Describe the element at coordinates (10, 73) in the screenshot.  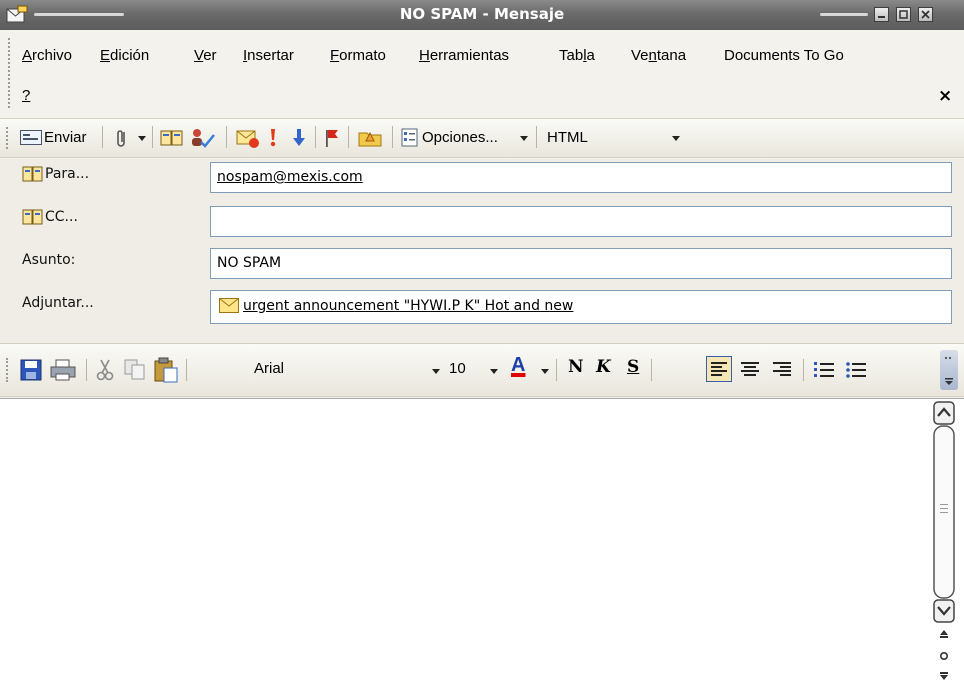
I see `menu-grip` at that location.